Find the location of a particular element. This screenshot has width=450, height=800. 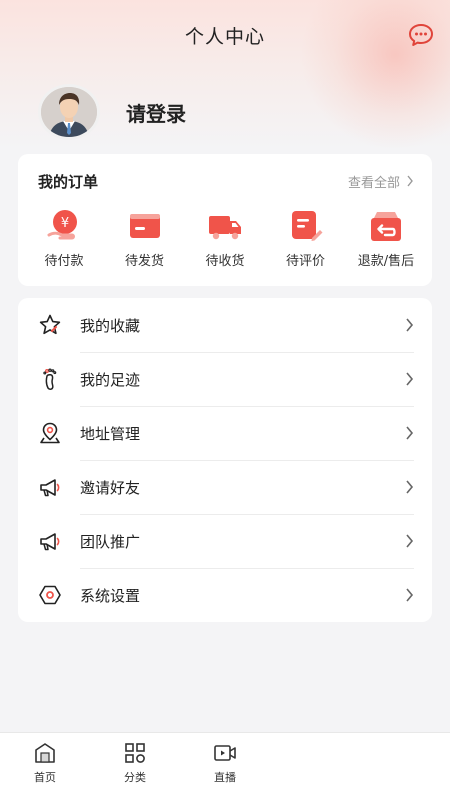

tab-live: 直播 is located at coordinates (225, 766).